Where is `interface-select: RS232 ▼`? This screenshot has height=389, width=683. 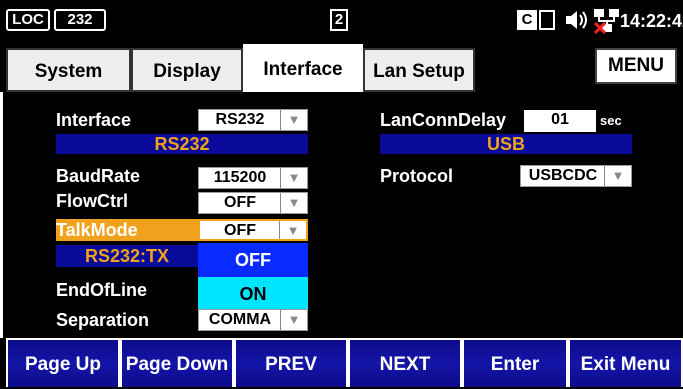
interface-select: RS232 ▼ is located at coordinates (253, 120).